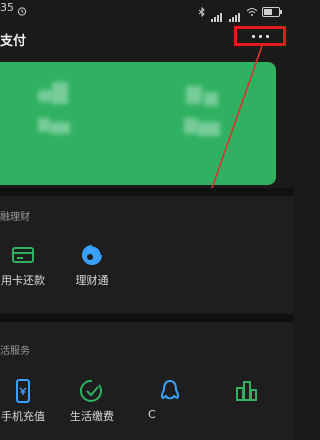 This screenshot has width=320, height=440. I want to click on city-services-tile, so click(246, 403).